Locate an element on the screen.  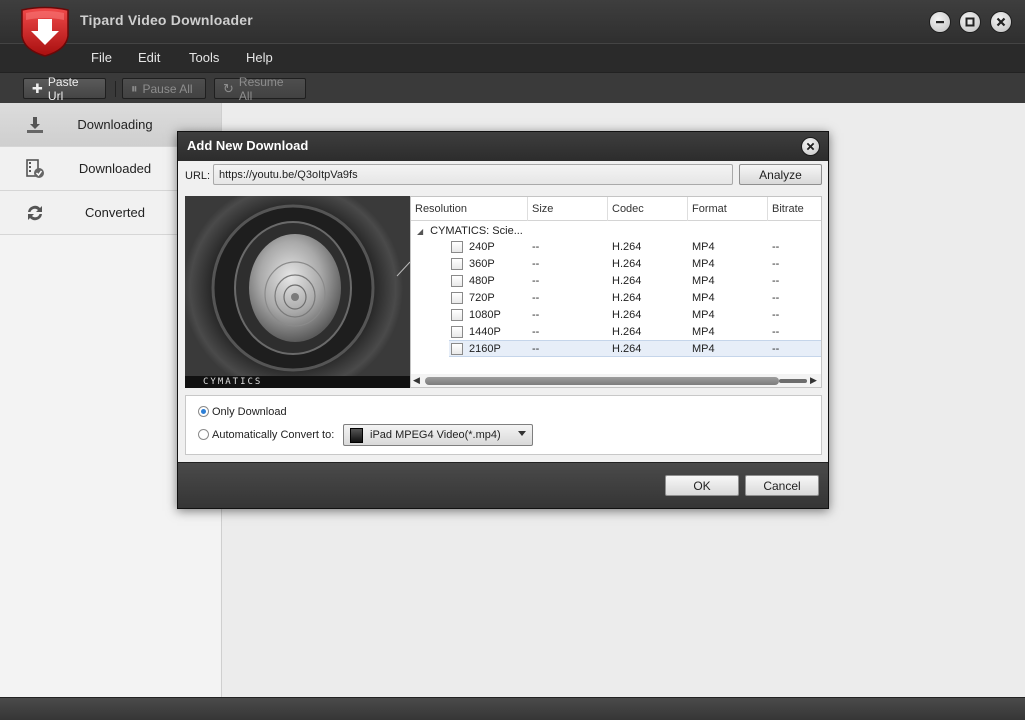
convert-format-select: iPad MPEG4 Video(*.mp4) is located at coordinates (438, 435).